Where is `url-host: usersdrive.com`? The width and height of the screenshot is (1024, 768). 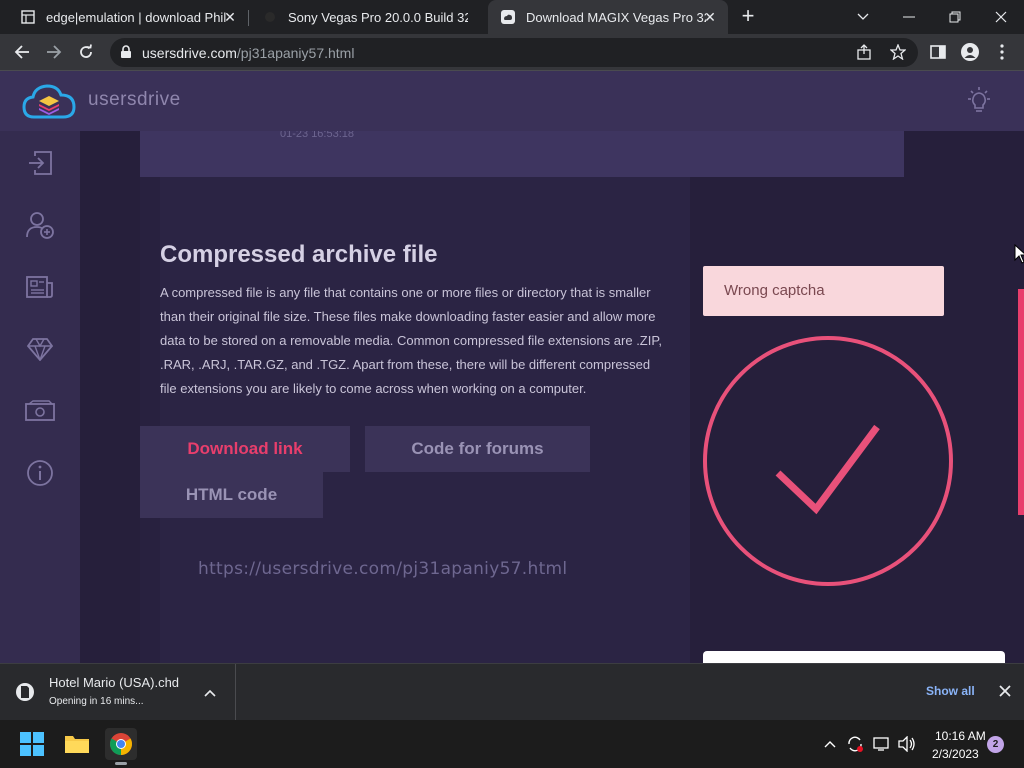 url-host: usersdrive.com is located at coordinates (189, 53).